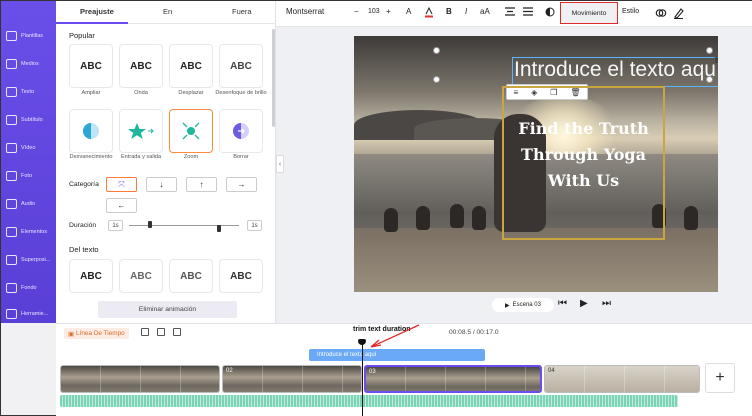  Describe the element at coordinates (630, 11) in the screenshot. I see `style-button: Estilo` at that location.